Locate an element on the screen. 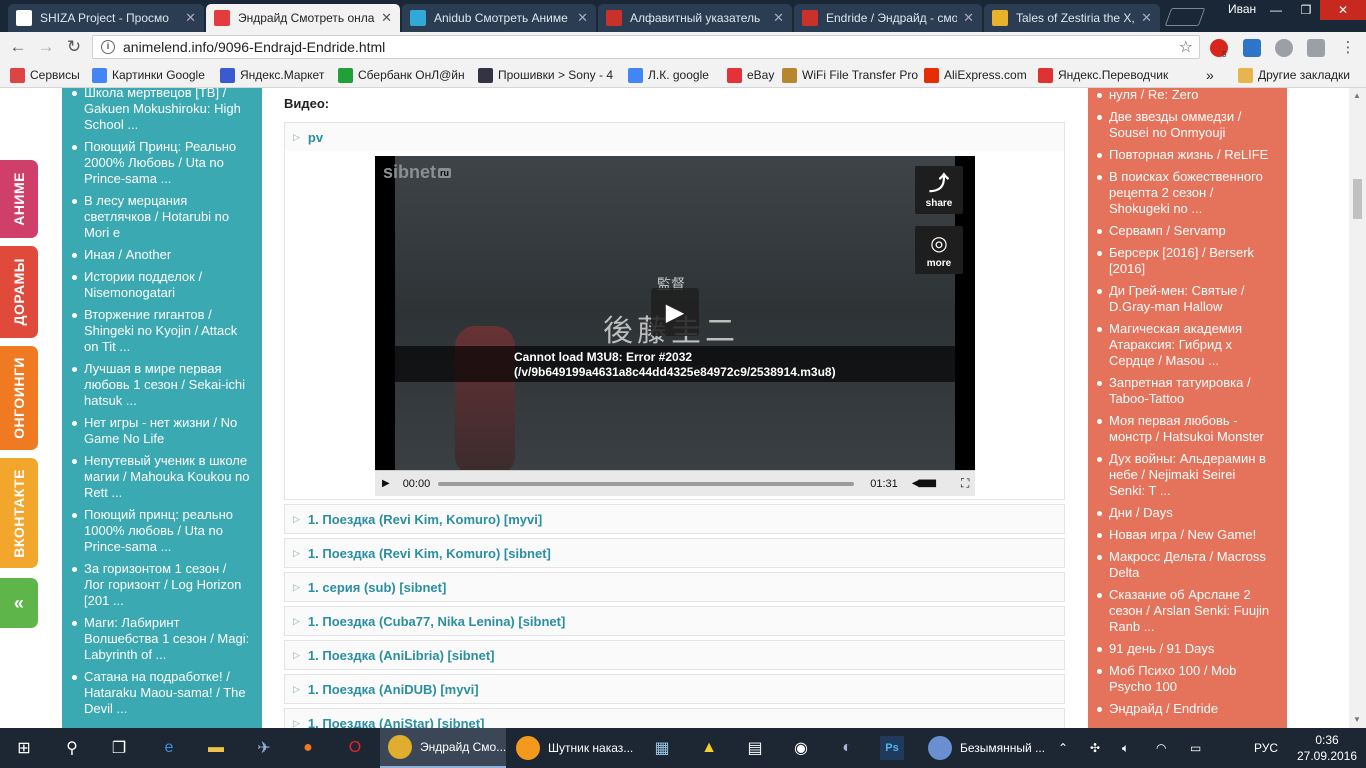 The width and height of the screenshot is (1366, 768). spoiler-header: ▷ 1. серия (sub) [sibnet] is located at coordinates (674, 587).